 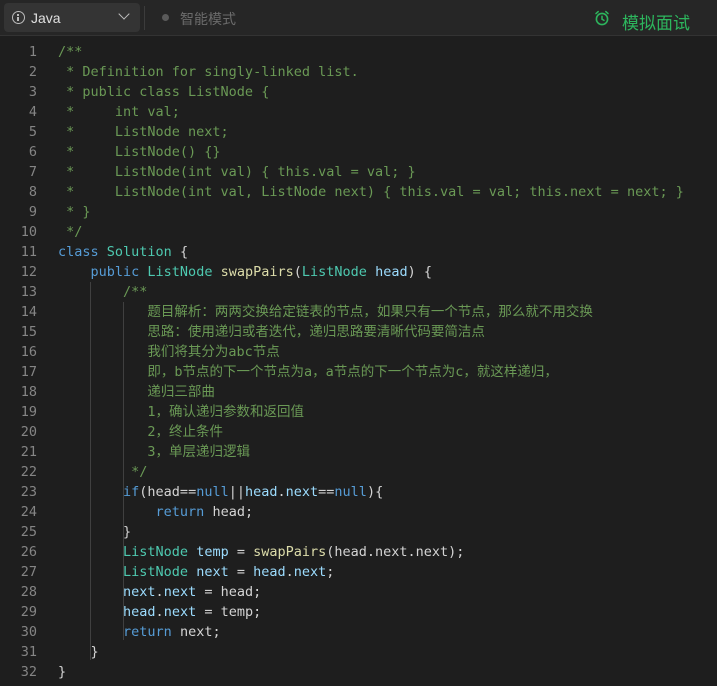 I want to click on code-line: 24 return head;, so click(x=358, y=512).